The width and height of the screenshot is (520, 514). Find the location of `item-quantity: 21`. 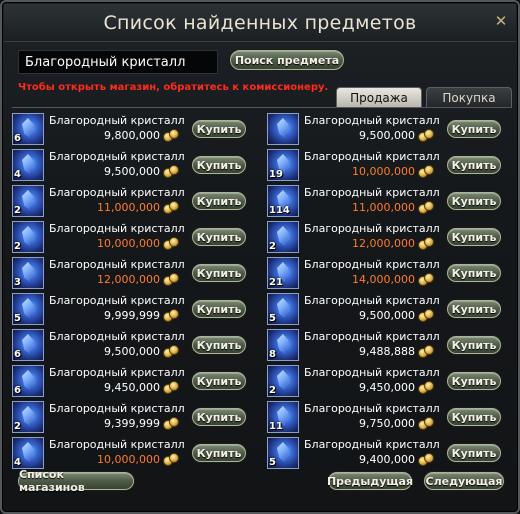

item-quantity: 21 is located at coordinates (276, 282).